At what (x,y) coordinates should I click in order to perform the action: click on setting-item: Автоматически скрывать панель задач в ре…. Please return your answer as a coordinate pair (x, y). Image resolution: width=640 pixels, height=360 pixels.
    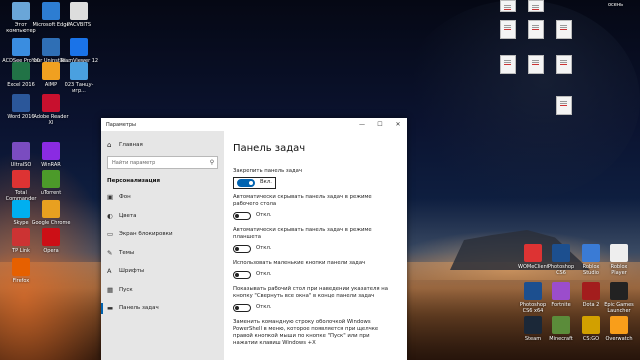
    Looking at the image, I should click on (315, 207).